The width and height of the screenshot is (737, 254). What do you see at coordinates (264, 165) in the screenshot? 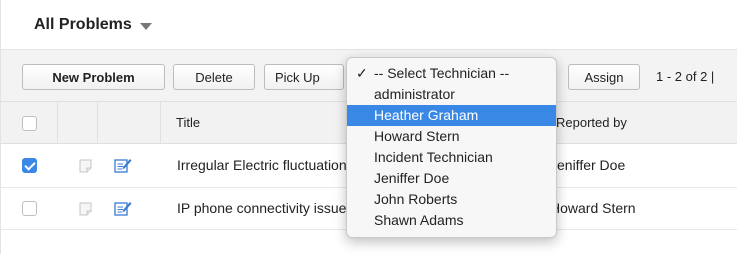
I see `problem-title-link: Irregular Electric fluctuations` at bounding box center [264, 165].